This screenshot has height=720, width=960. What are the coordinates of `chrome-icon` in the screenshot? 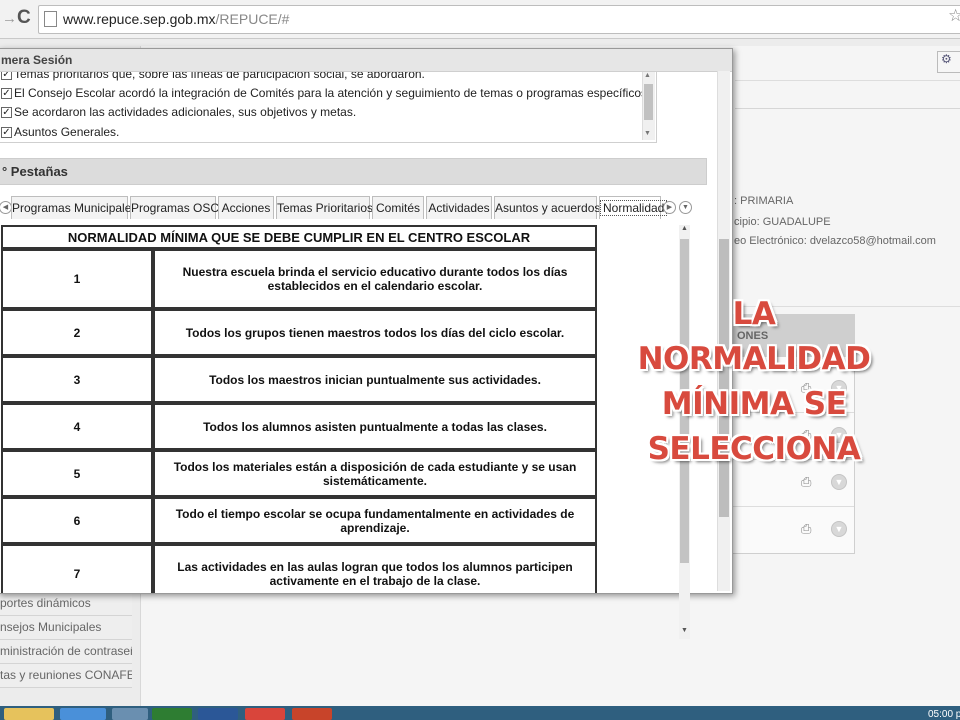 It's located at (265, 714).